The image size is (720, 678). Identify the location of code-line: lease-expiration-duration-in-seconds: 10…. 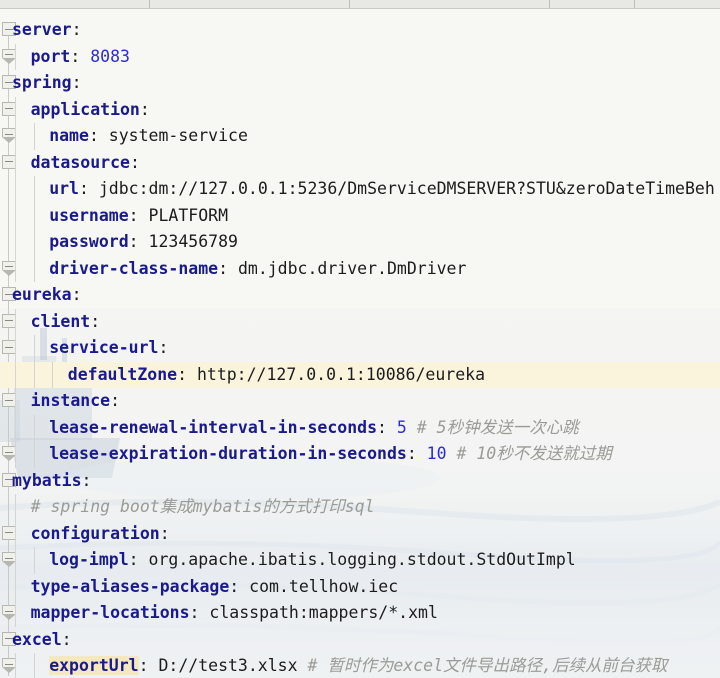
(360, 454).